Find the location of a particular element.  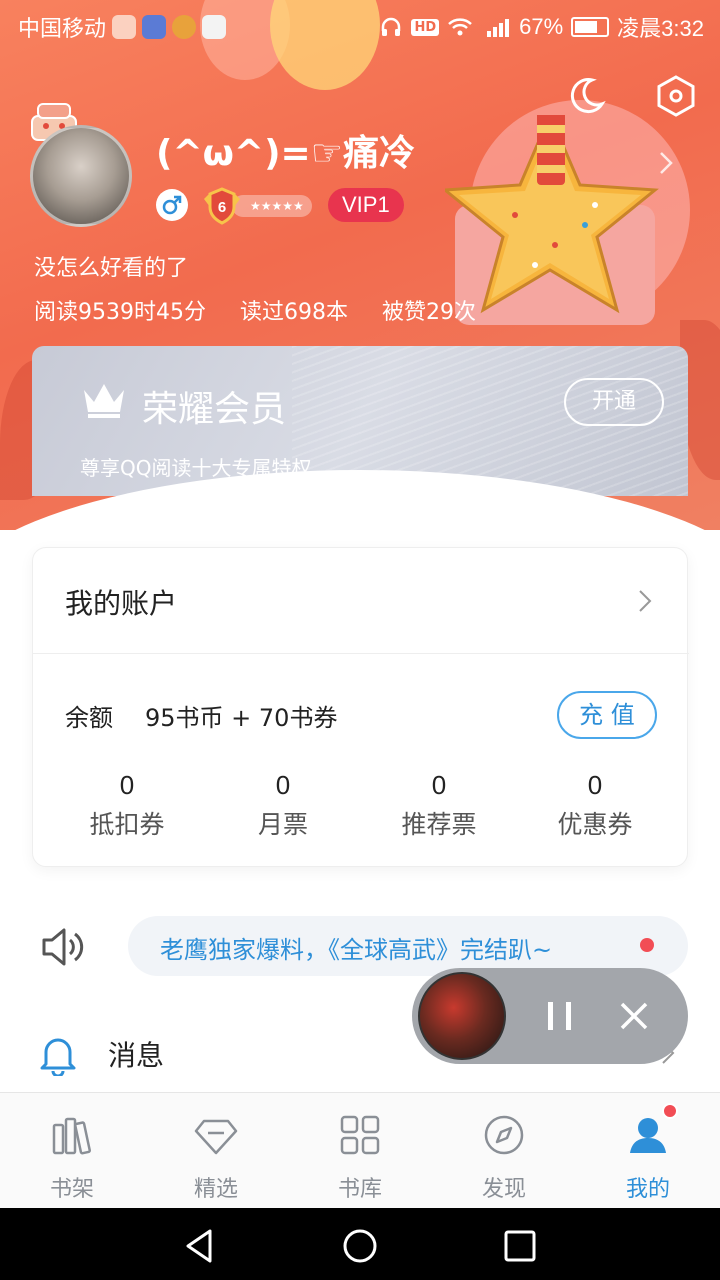

likes-stat: 被赞29次 is located at coordinates (429, 310).